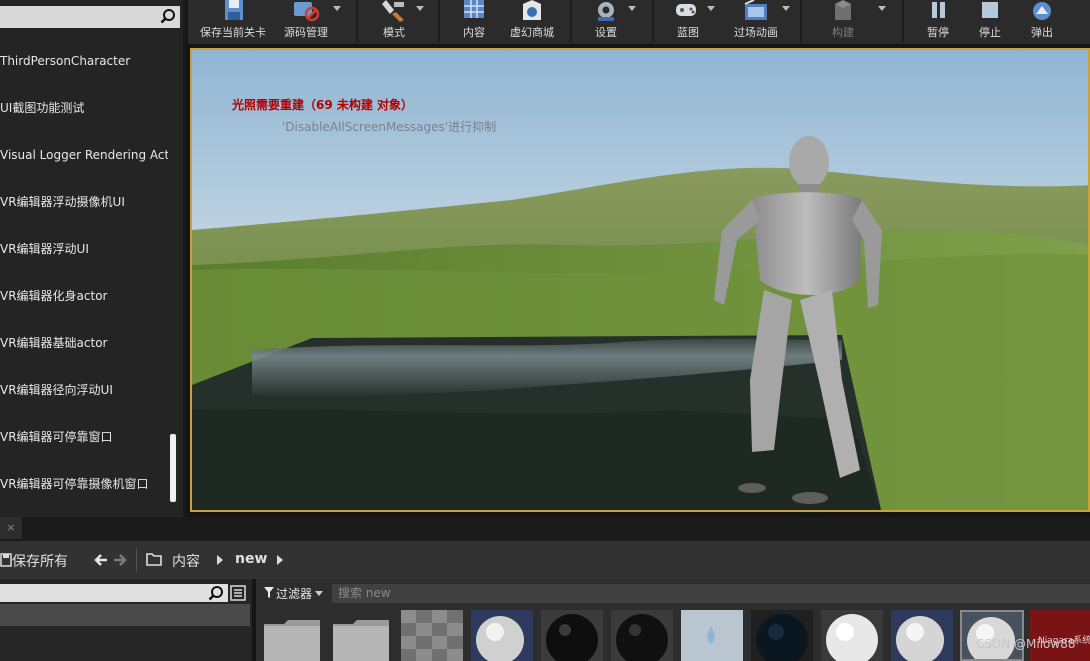 The width and height of the screenshot is (1090, 661). Describe the element at coordinates (1026, 644) in the screenshot. I see `csdn-watermark: CSDN @Milow88` at that location.